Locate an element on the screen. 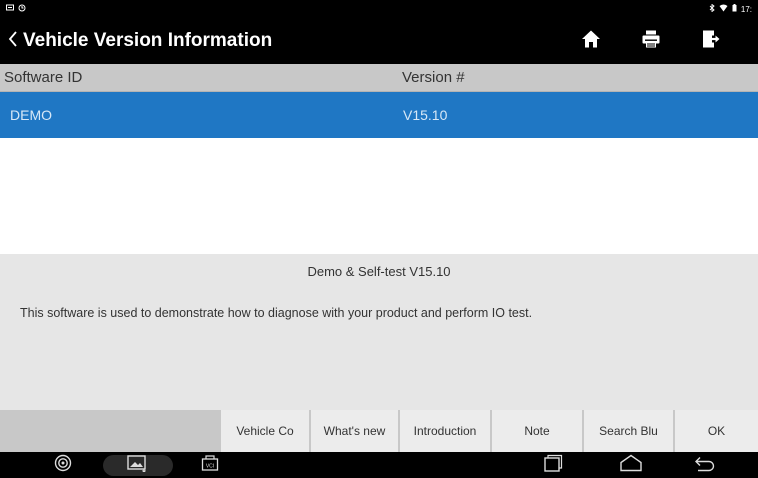  bluetooth-icon is located at coordinates (712, 8).